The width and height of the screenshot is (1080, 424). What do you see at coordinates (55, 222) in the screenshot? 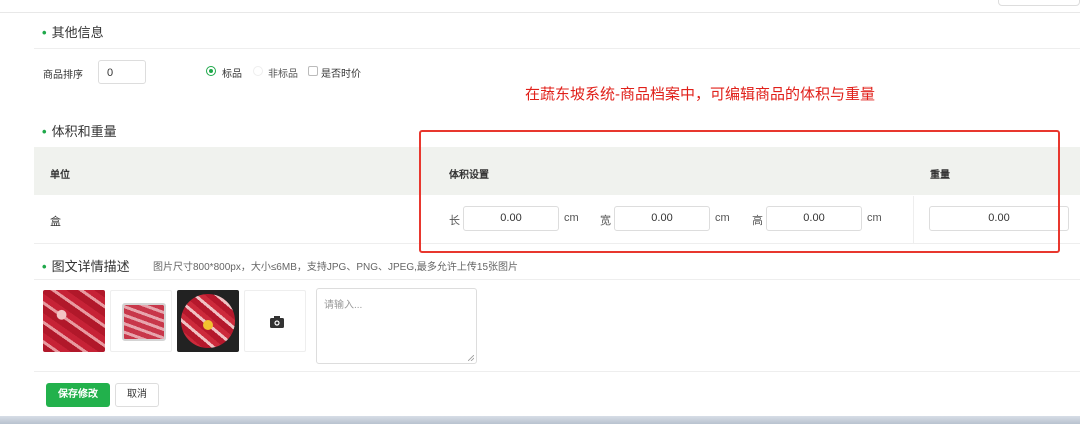
I see `row-unit: 盒` at bounding box center [55, 222].